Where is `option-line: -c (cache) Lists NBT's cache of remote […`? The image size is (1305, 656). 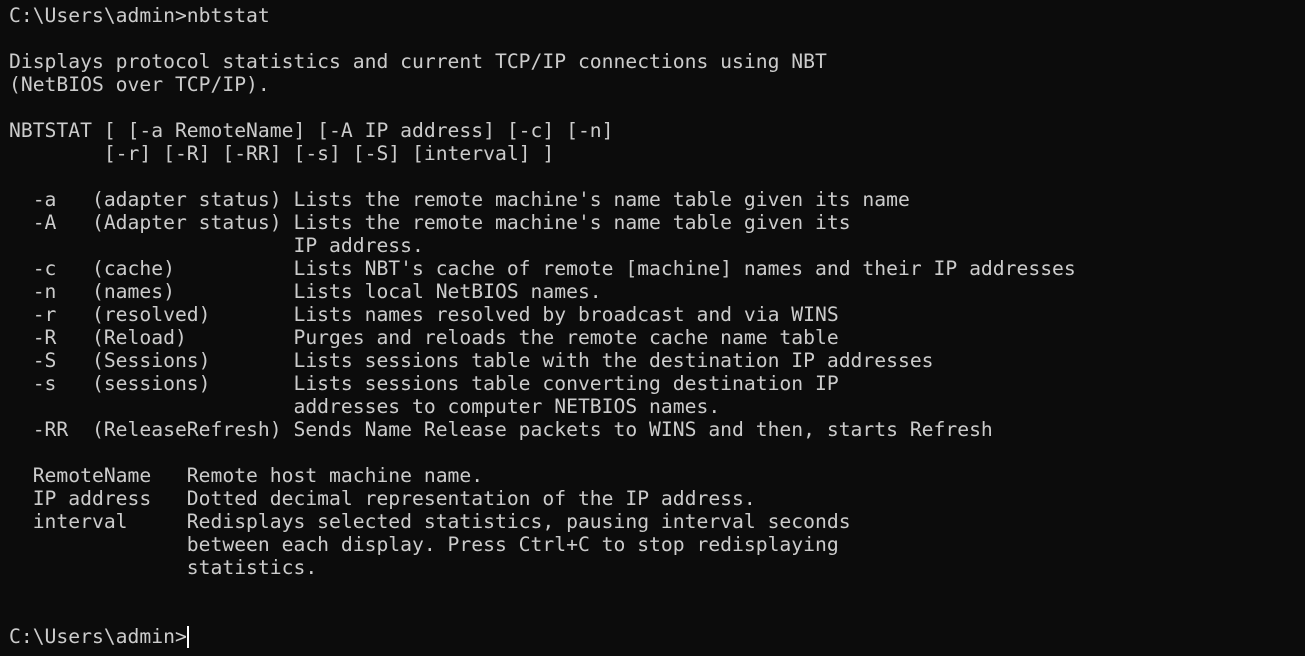 option-line: -c (cache) Lists NBT's cache of remote [… is located at coordinates (542, 268).